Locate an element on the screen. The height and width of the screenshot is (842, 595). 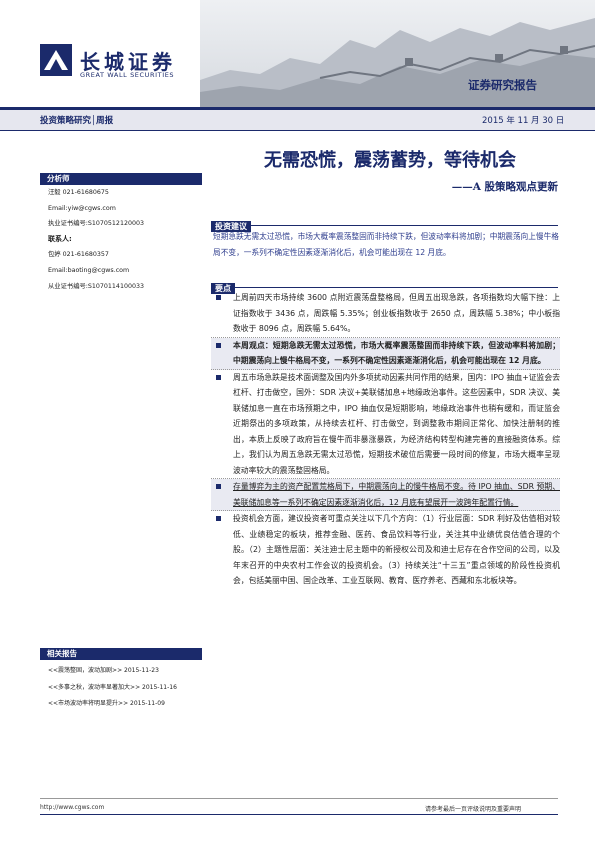
advice-section-header: 投资建议 is located at coordinates (384, 223).